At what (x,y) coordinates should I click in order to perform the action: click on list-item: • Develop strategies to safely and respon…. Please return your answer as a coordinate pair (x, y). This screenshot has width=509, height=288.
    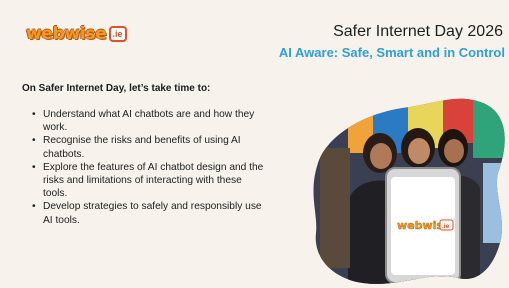
    Looking at the image, I should click on (147, 213).